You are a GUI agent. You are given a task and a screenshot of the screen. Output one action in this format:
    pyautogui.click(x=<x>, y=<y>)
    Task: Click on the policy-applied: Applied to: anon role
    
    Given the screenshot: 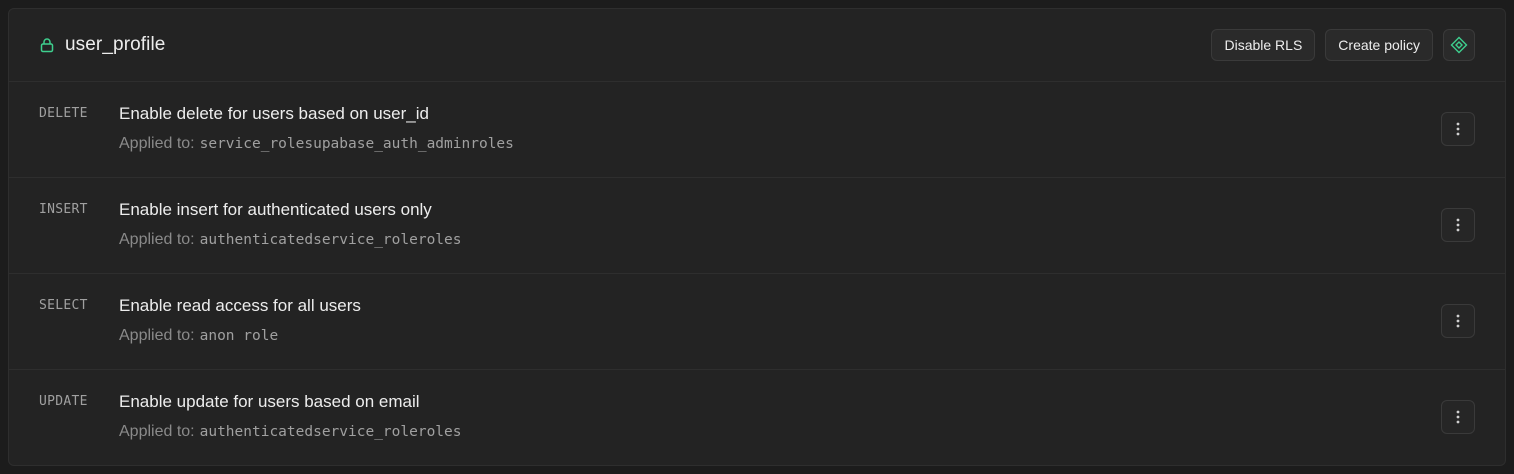 What is the action you would take?
    pyautogui.click(x=240, y=336)
    